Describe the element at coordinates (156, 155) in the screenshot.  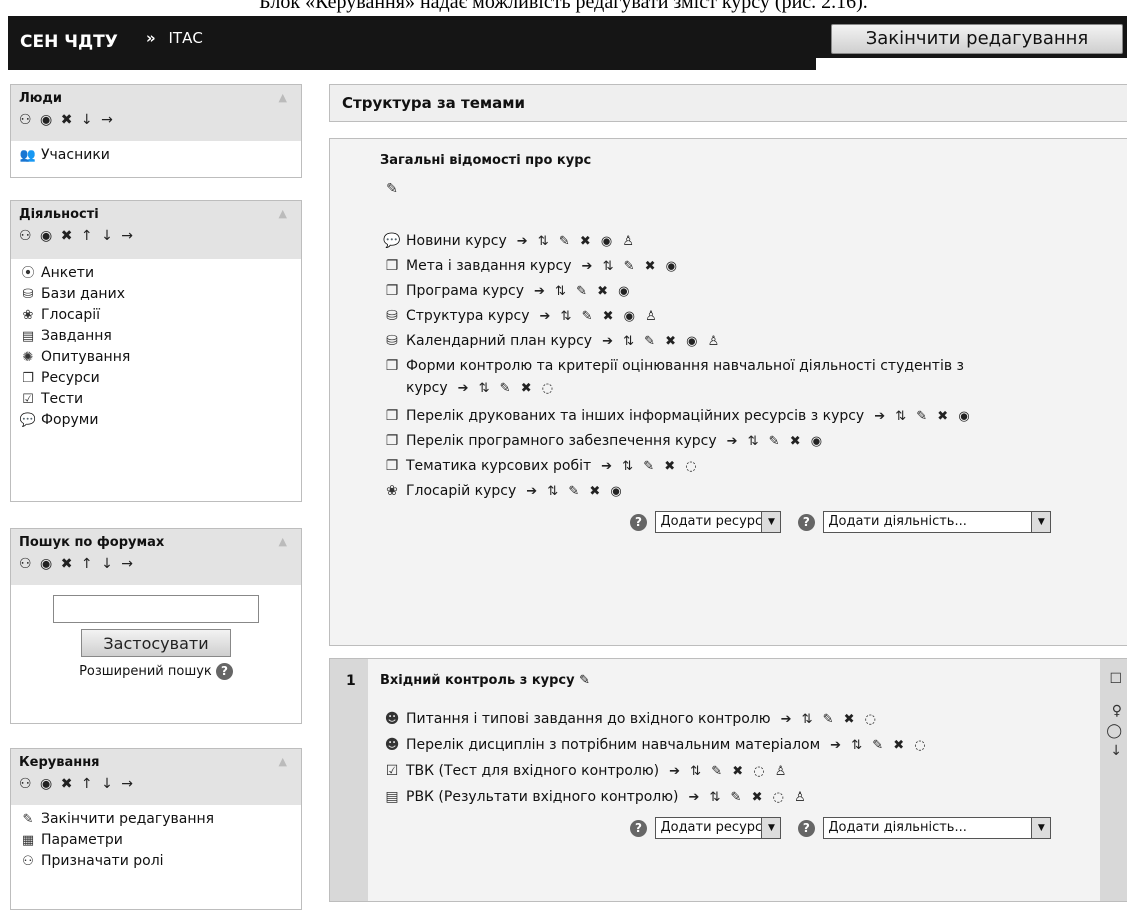
I see `block-link: 👥 Учасники` at that location.